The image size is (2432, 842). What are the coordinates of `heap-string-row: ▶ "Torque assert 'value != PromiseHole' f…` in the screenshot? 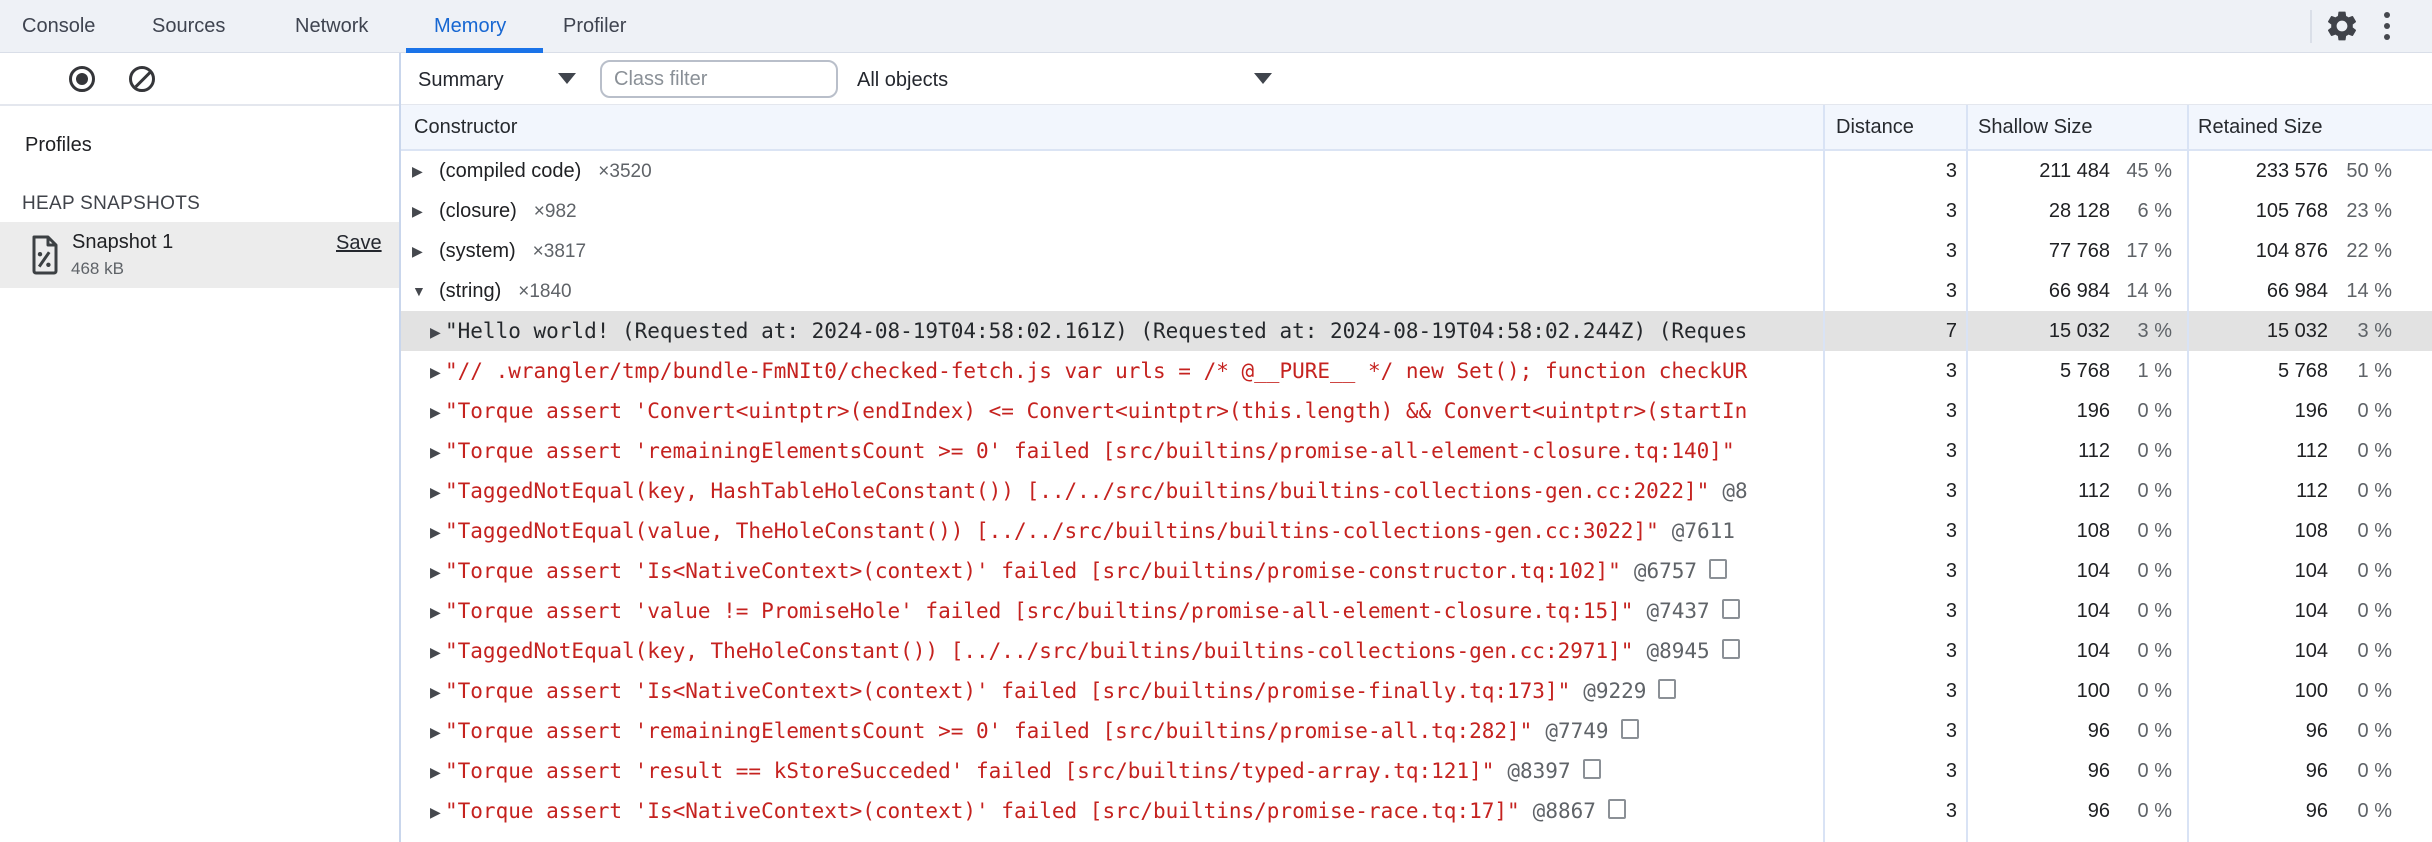 It's located at (1416, 611).